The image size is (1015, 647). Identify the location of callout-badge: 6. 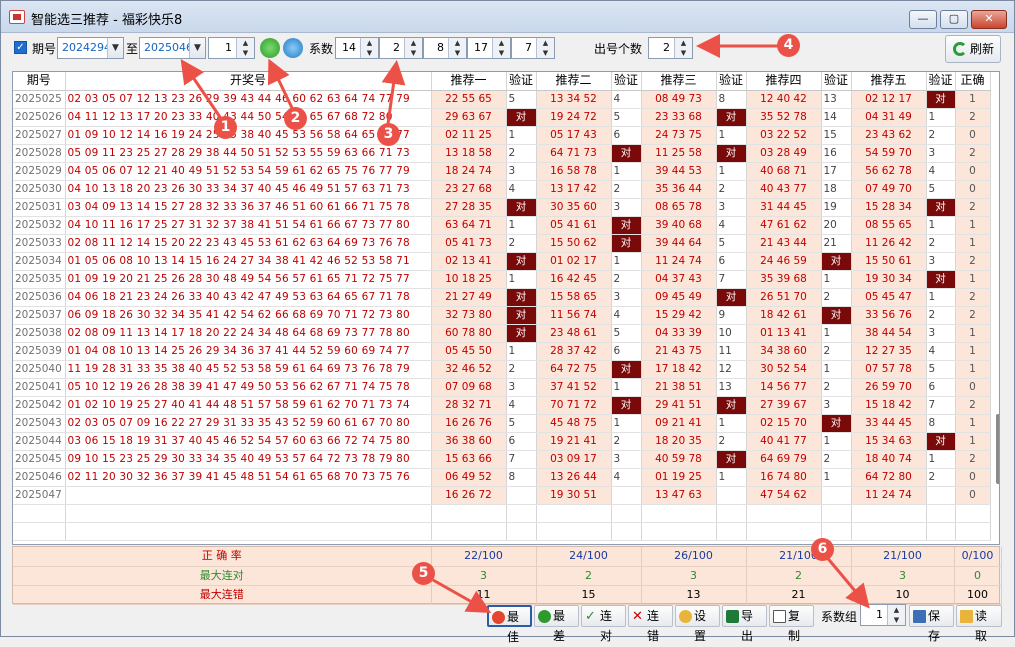
(822, 549).